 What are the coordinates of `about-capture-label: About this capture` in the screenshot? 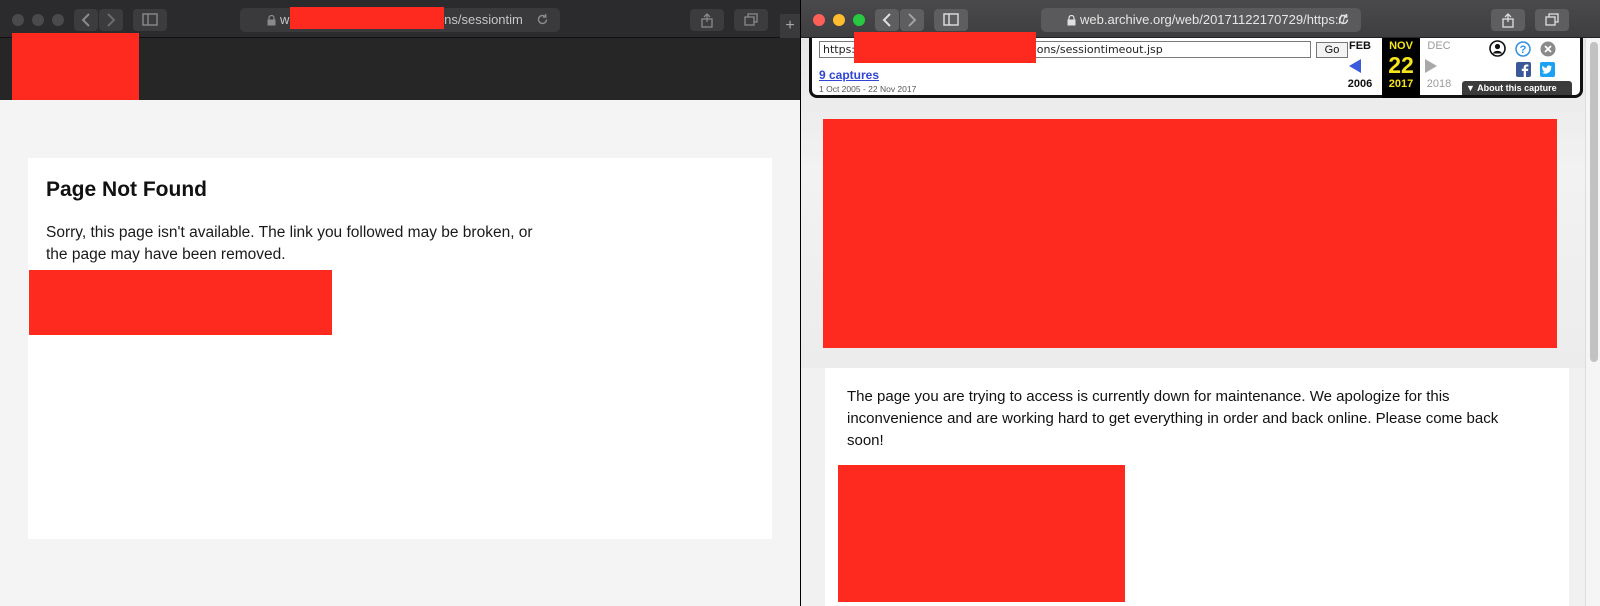 It's located at (1517, 88).